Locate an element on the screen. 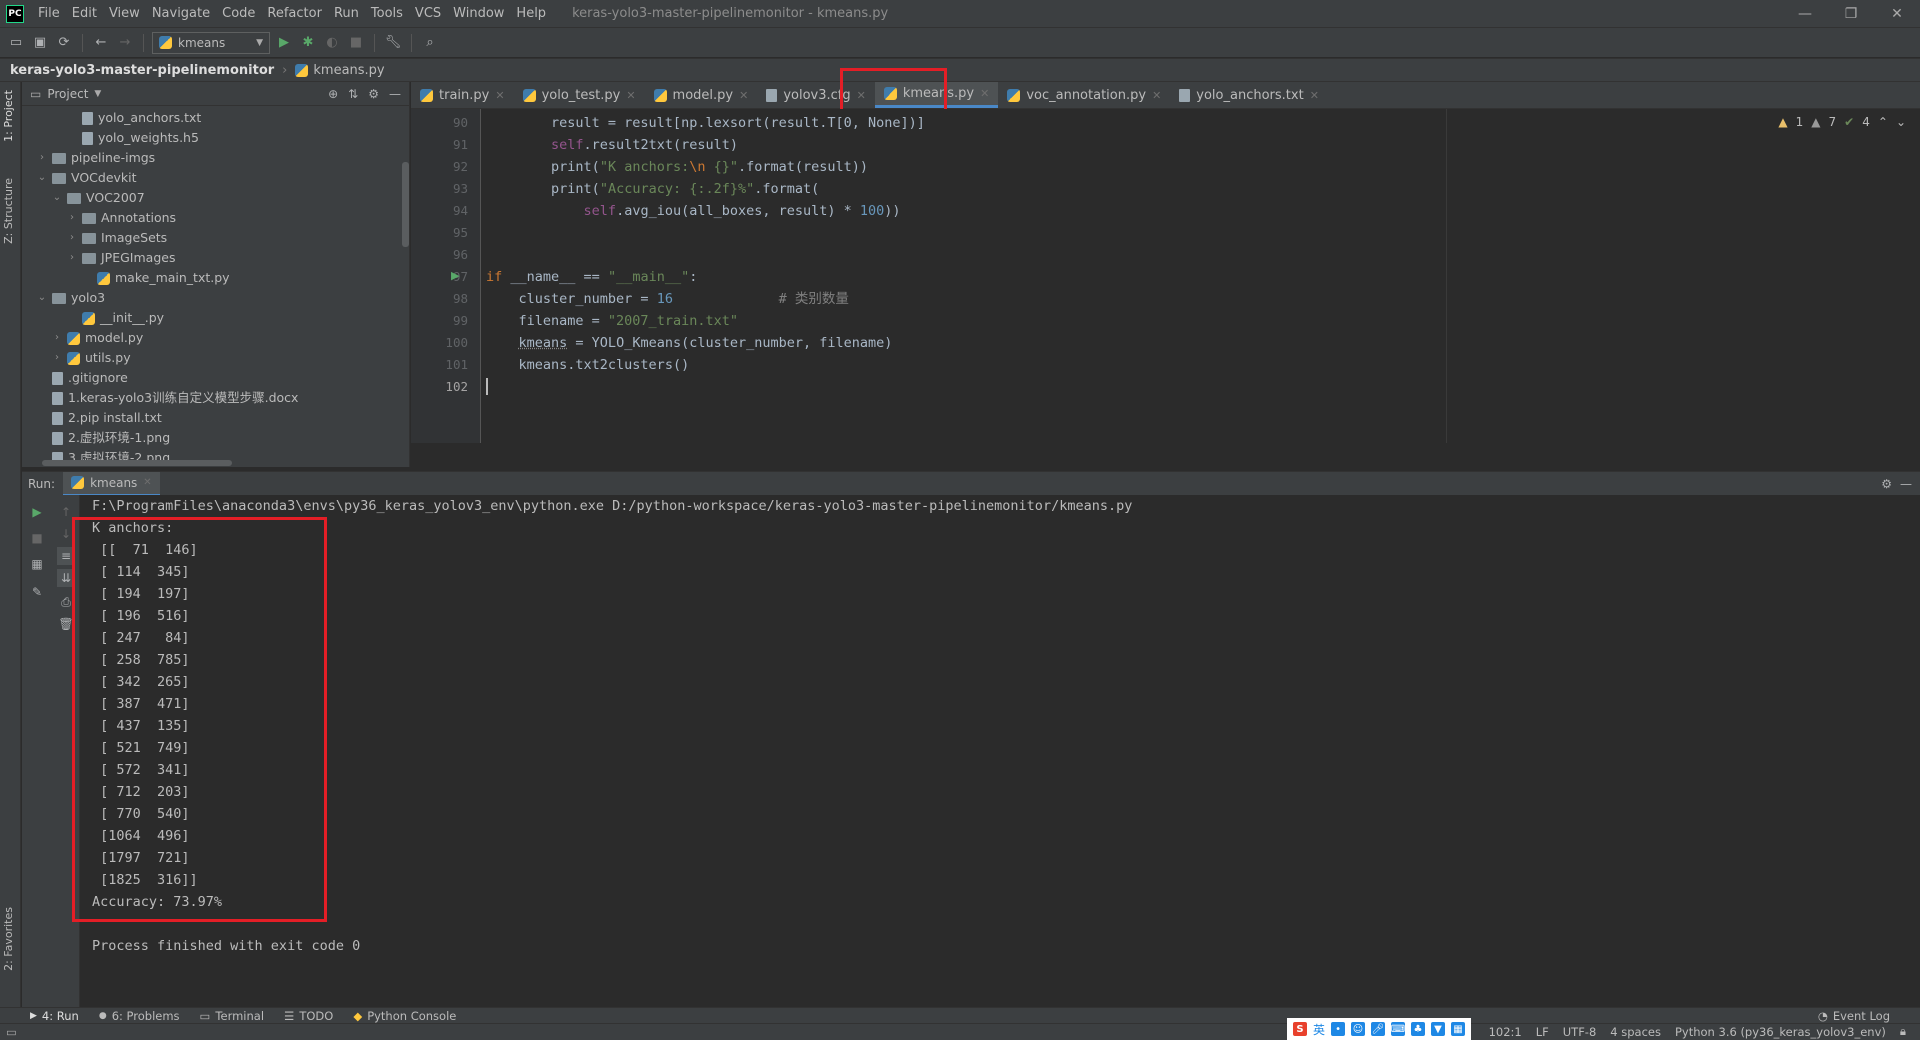 The height and width of the screenshot is (1040, 1920). run-tab-kmeans: kmeans ✕ is located at coordinates (111, 483).